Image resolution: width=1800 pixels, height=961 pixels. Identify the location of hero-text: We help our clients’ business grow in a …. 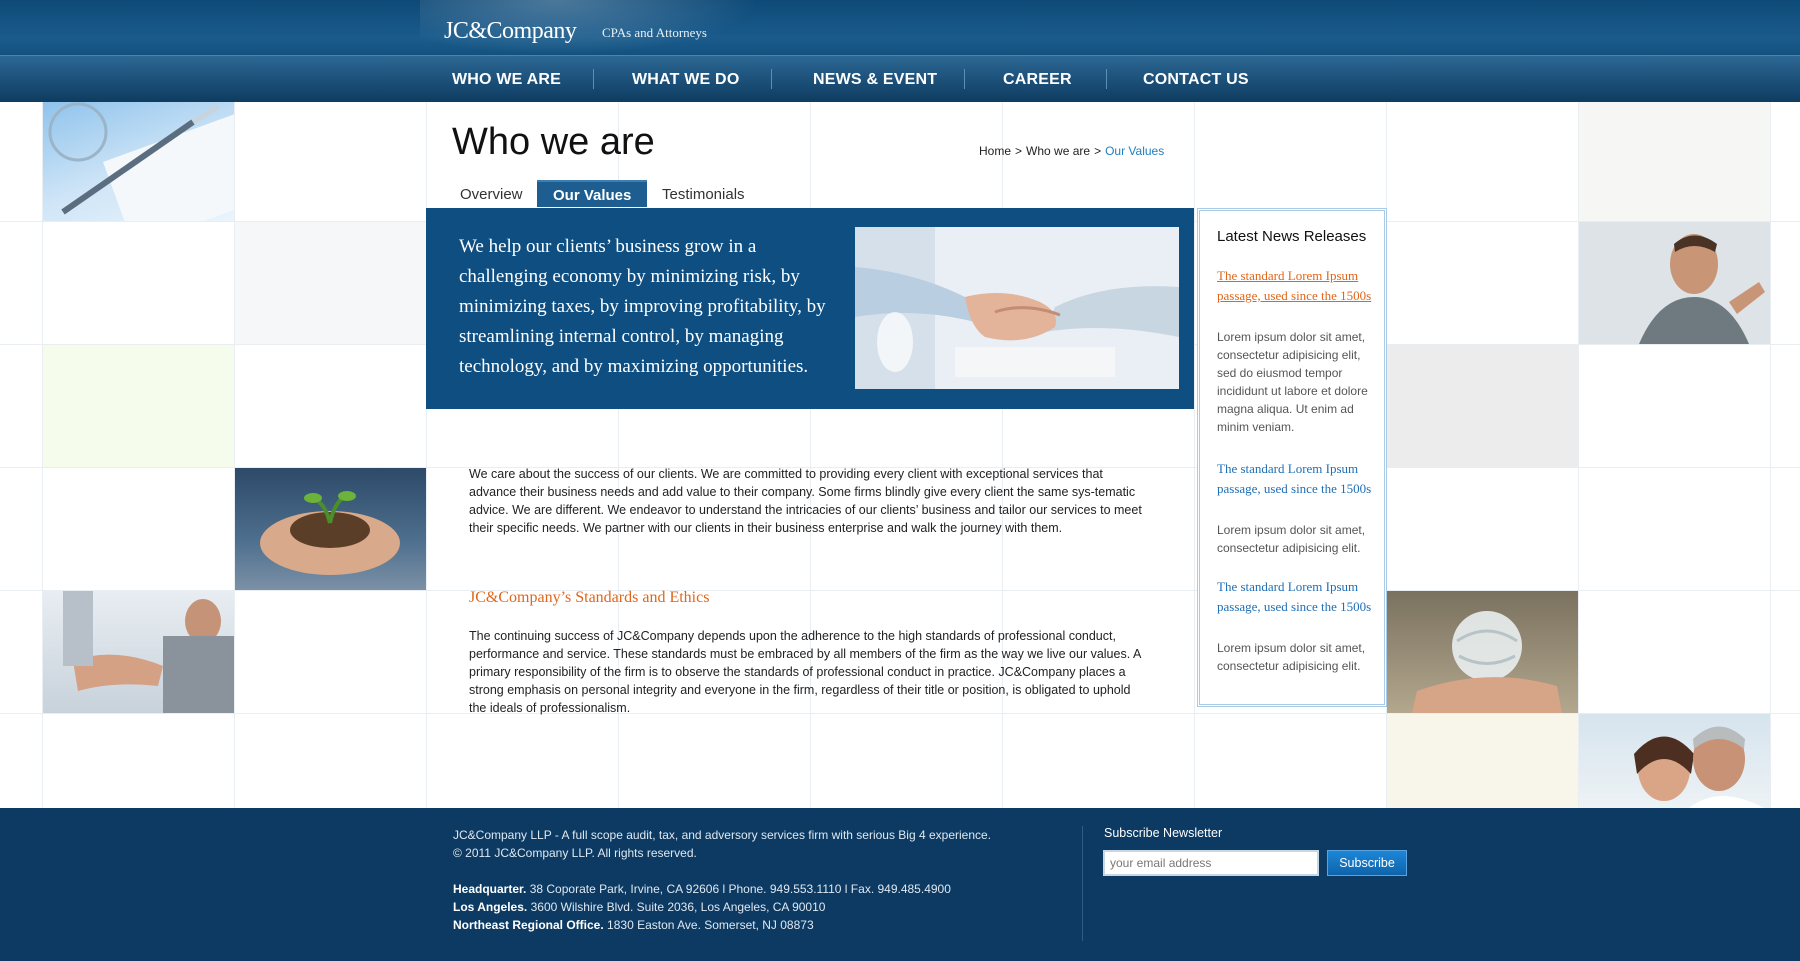
(642, 306).